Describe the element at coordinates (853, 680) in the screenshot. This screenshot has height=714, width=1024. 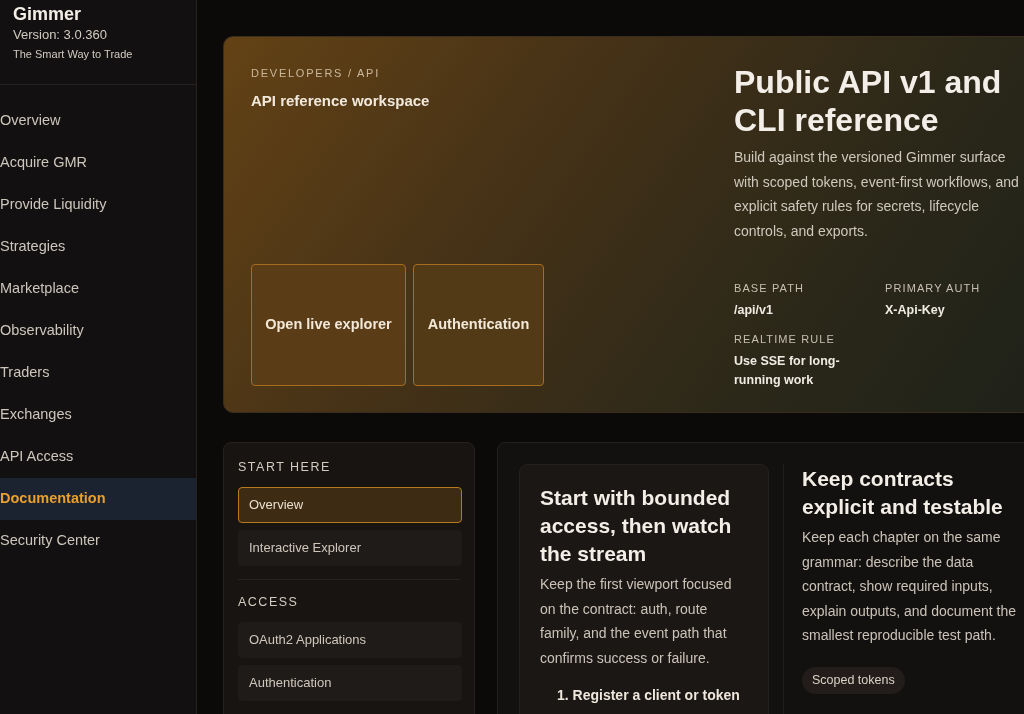
I see `tag-chip: Scoped tokens` at that location.